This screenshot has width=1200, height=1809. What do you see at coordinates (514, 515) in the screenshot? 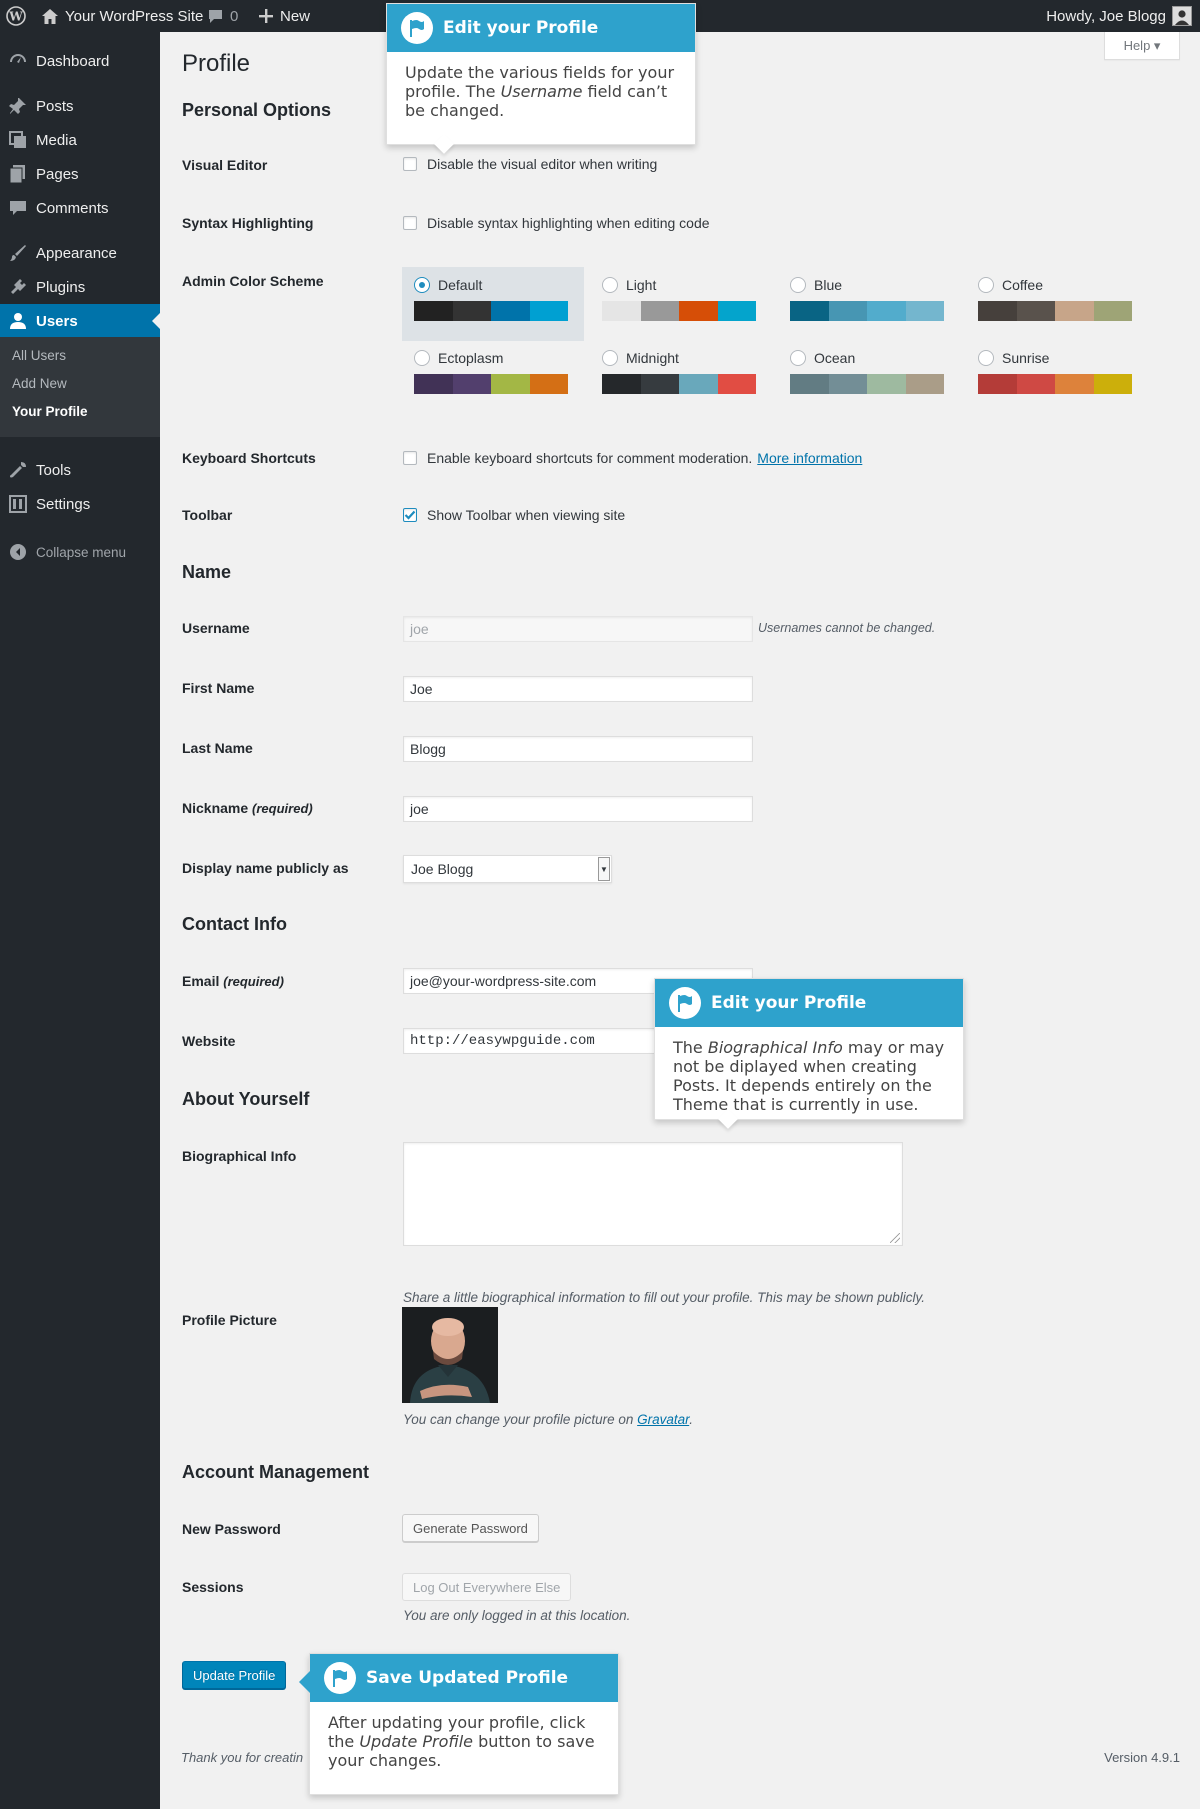
I see `toolbar-option: Show Toolbar when viewing site` at bounding box center [514, 515].